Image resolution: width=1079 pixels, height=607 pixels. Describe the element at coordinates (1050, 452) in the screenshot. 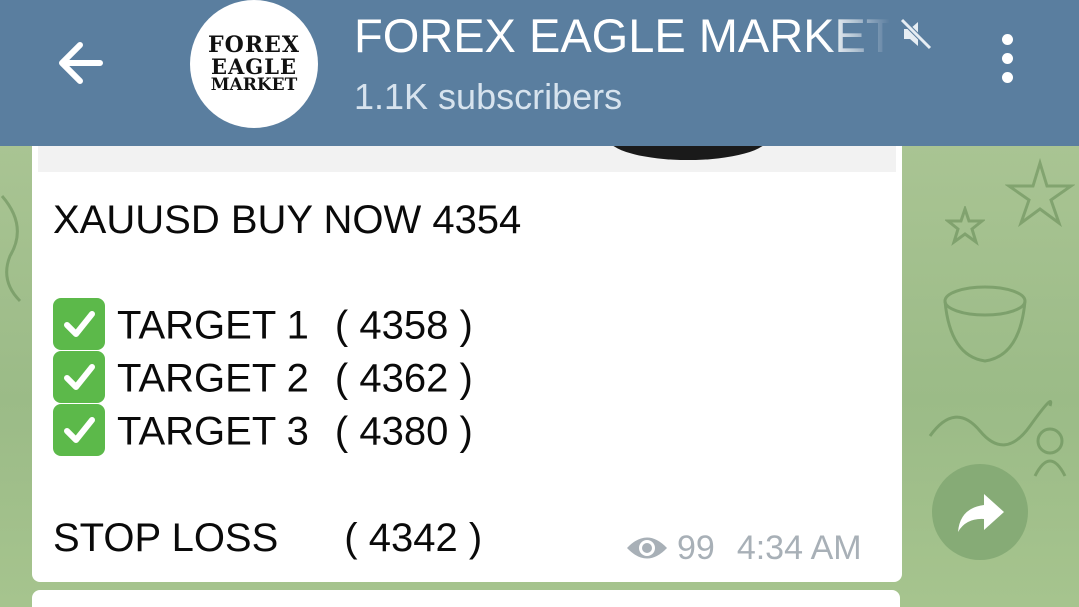

I see `bird-doodle-icon` at that location.